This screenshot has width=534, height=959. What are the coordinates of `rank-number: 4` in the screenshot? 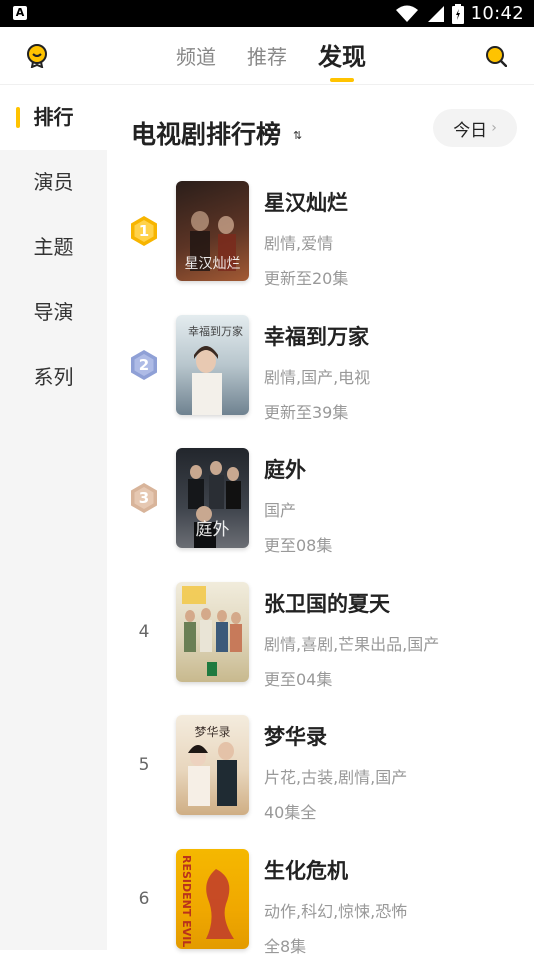 It's located at (144, 632).